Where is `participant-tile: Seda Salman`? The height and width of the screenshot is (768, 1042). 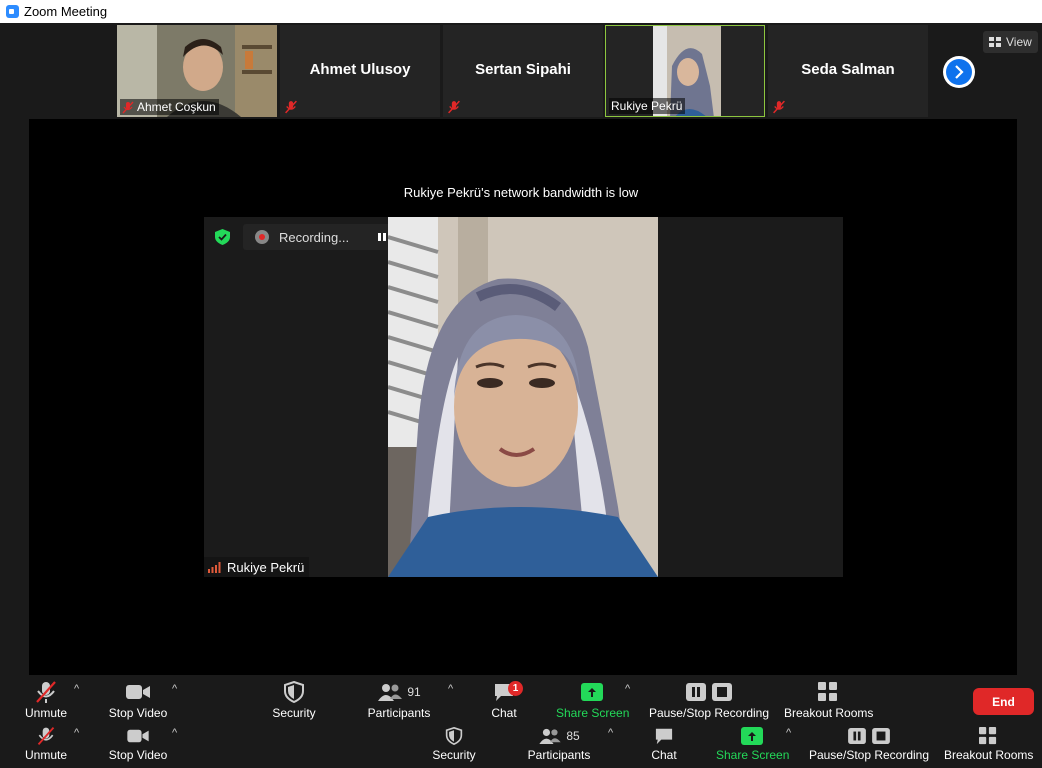
participant-tile: Seda Salman is located at coordinates (848, 71).